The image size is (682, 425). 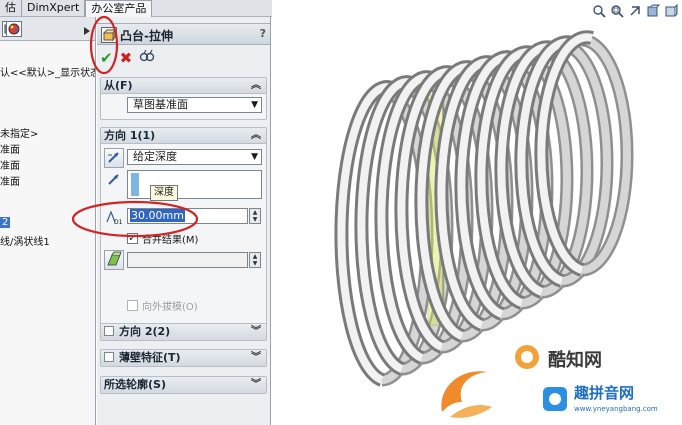 What do you see at coordinates (118, 85) in the screenshot?
I see `from-header-label: 从(F)` at bounding box center [118, 85].